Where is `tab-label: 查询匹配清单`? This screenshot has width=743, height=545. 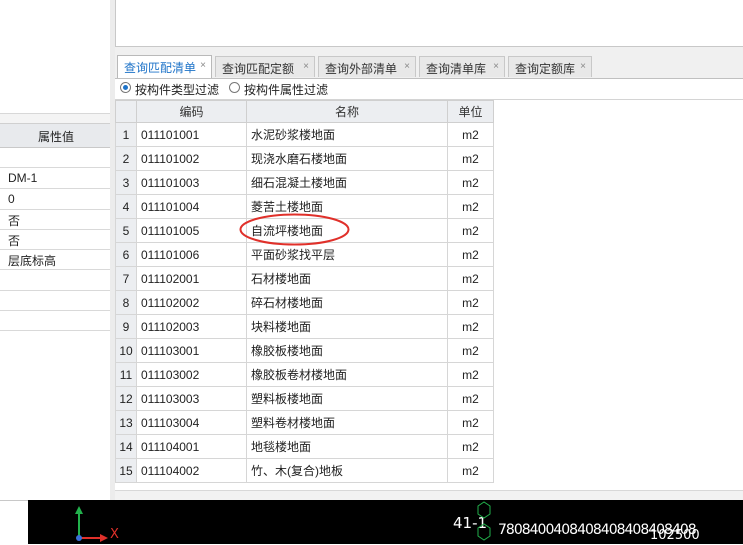 tab-label: 查询匹配清单 is located at coordinates (160, 68).